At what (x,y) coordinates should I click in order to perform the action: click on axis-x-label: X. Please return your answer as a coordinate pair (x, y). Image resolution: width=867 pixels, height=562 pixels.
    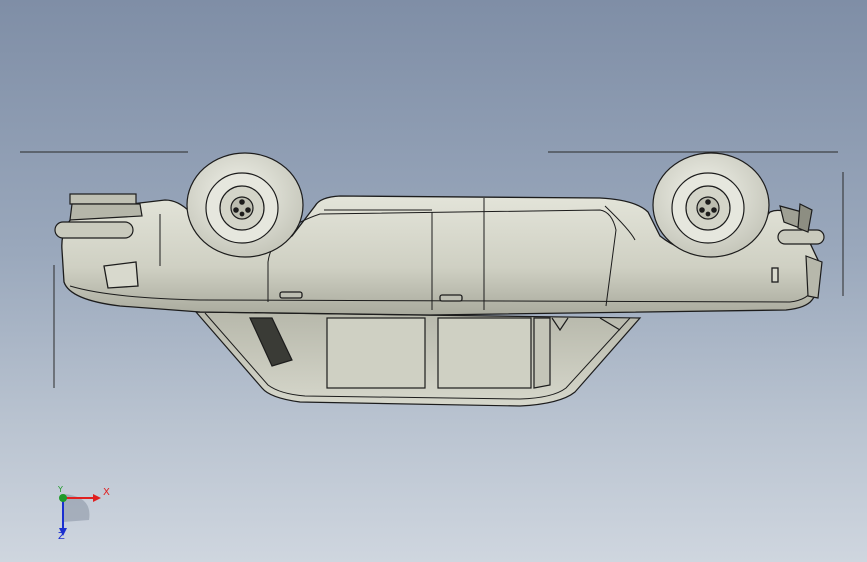
    Looking at the image, I should click on (106, 492).